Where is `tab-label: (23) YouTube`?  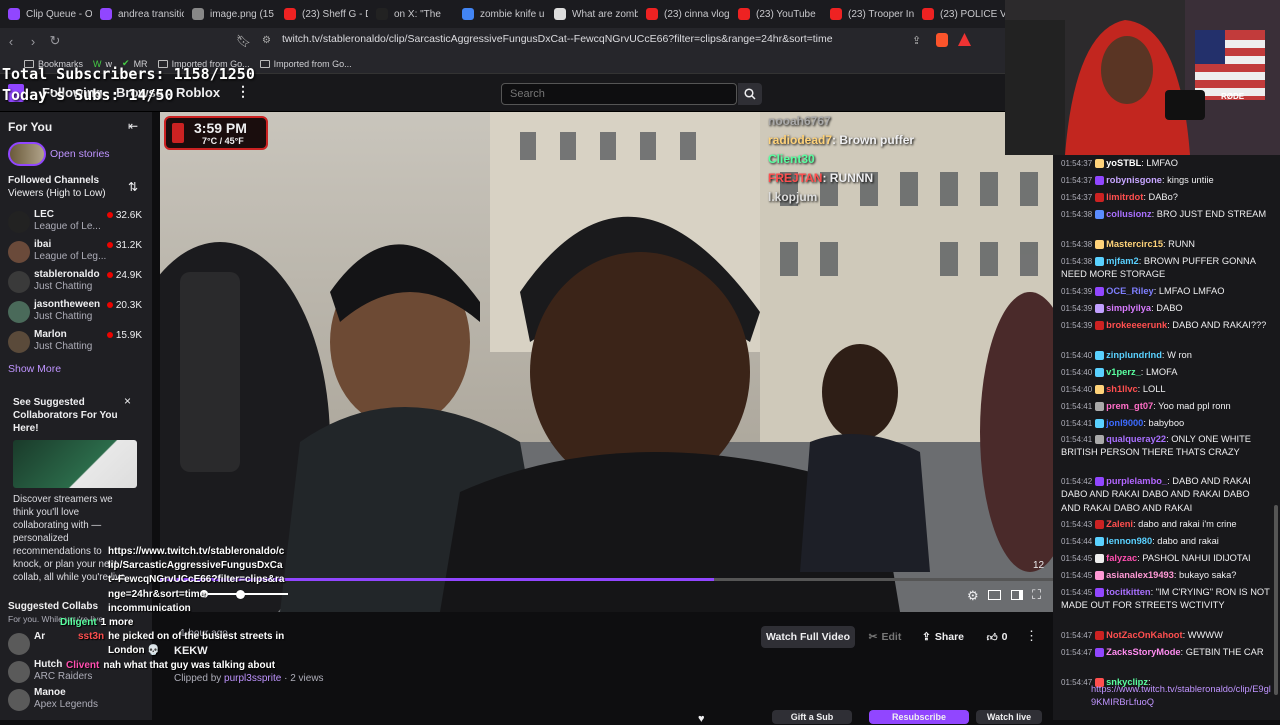 tab-label: (23) YouTube is located at coordinates (786, 14).